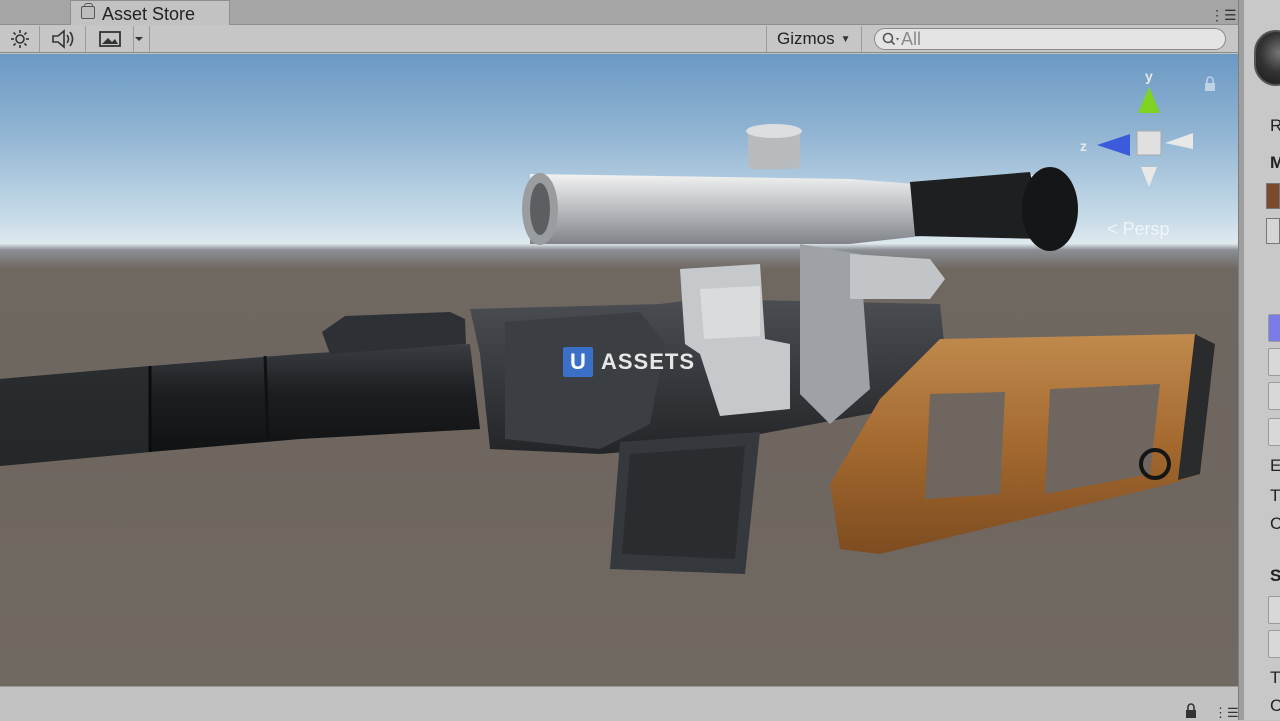 The width and height of the screenshot is (1280, 721). What do you see at coordinates (1275, 125) in the screenshot?
I see `inspector-text: R` at bounding box center [1275, 125].